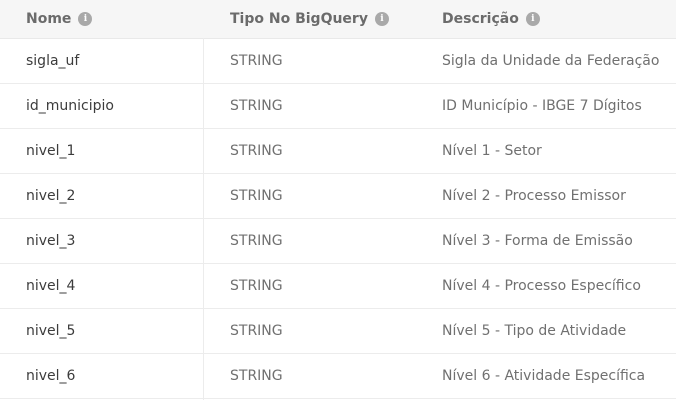  What do you see at coordinates (51, 376) in the screenshot?
I see `cell-name: nivel_6` at bounding box center [51, 376].